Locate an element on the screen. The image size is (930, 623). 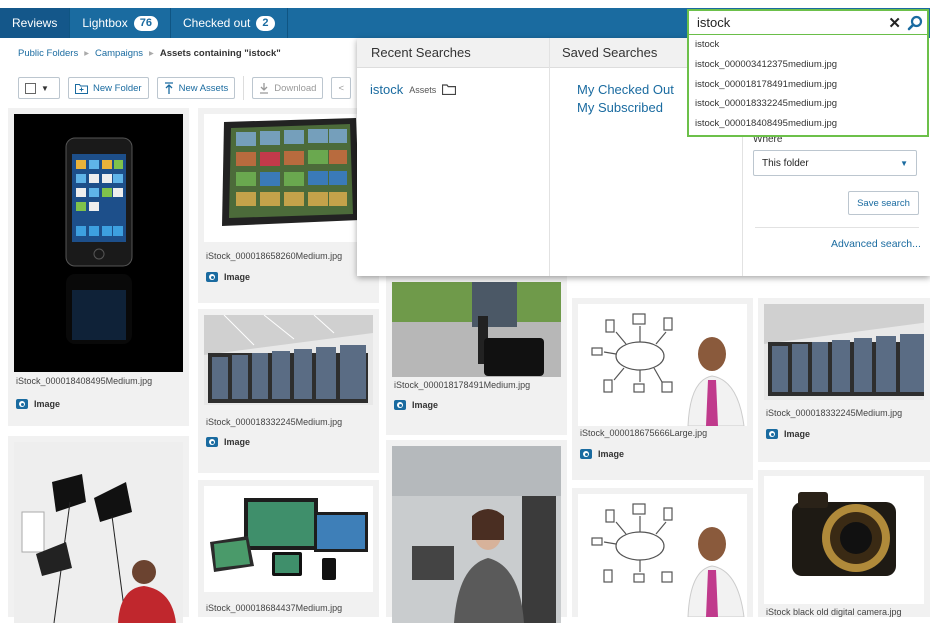
nav-lightbox: Lightbox 76 is located at coordinates (120, 23).